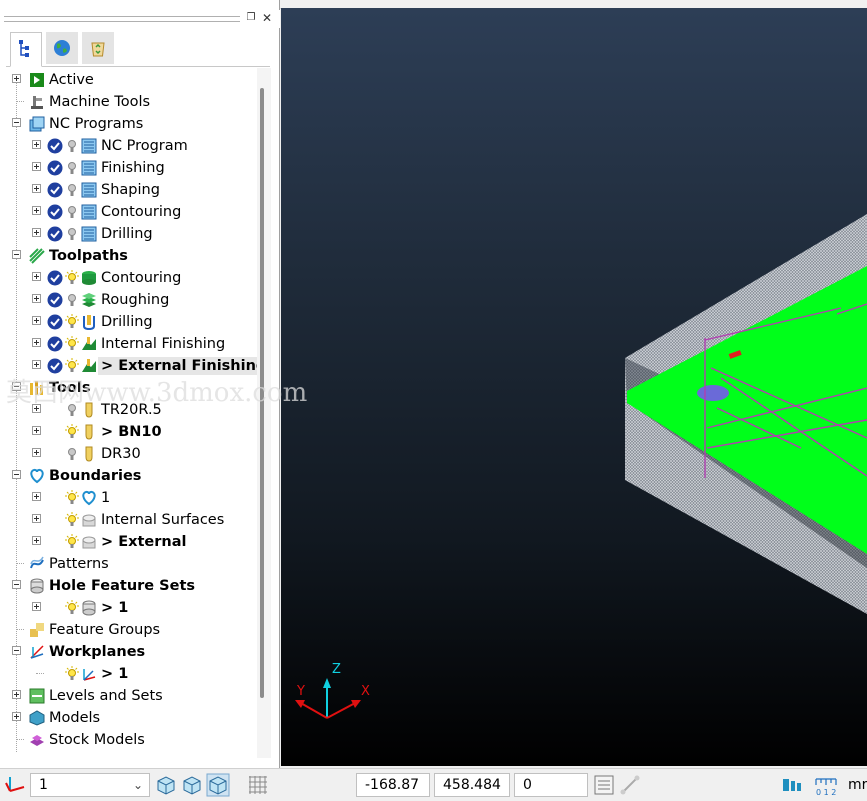 This screenshot has width=867, height=801. Describe the element at coordinates (129, 696) in the screenshot. I see `tree-item: Levels and Sets` at that location.